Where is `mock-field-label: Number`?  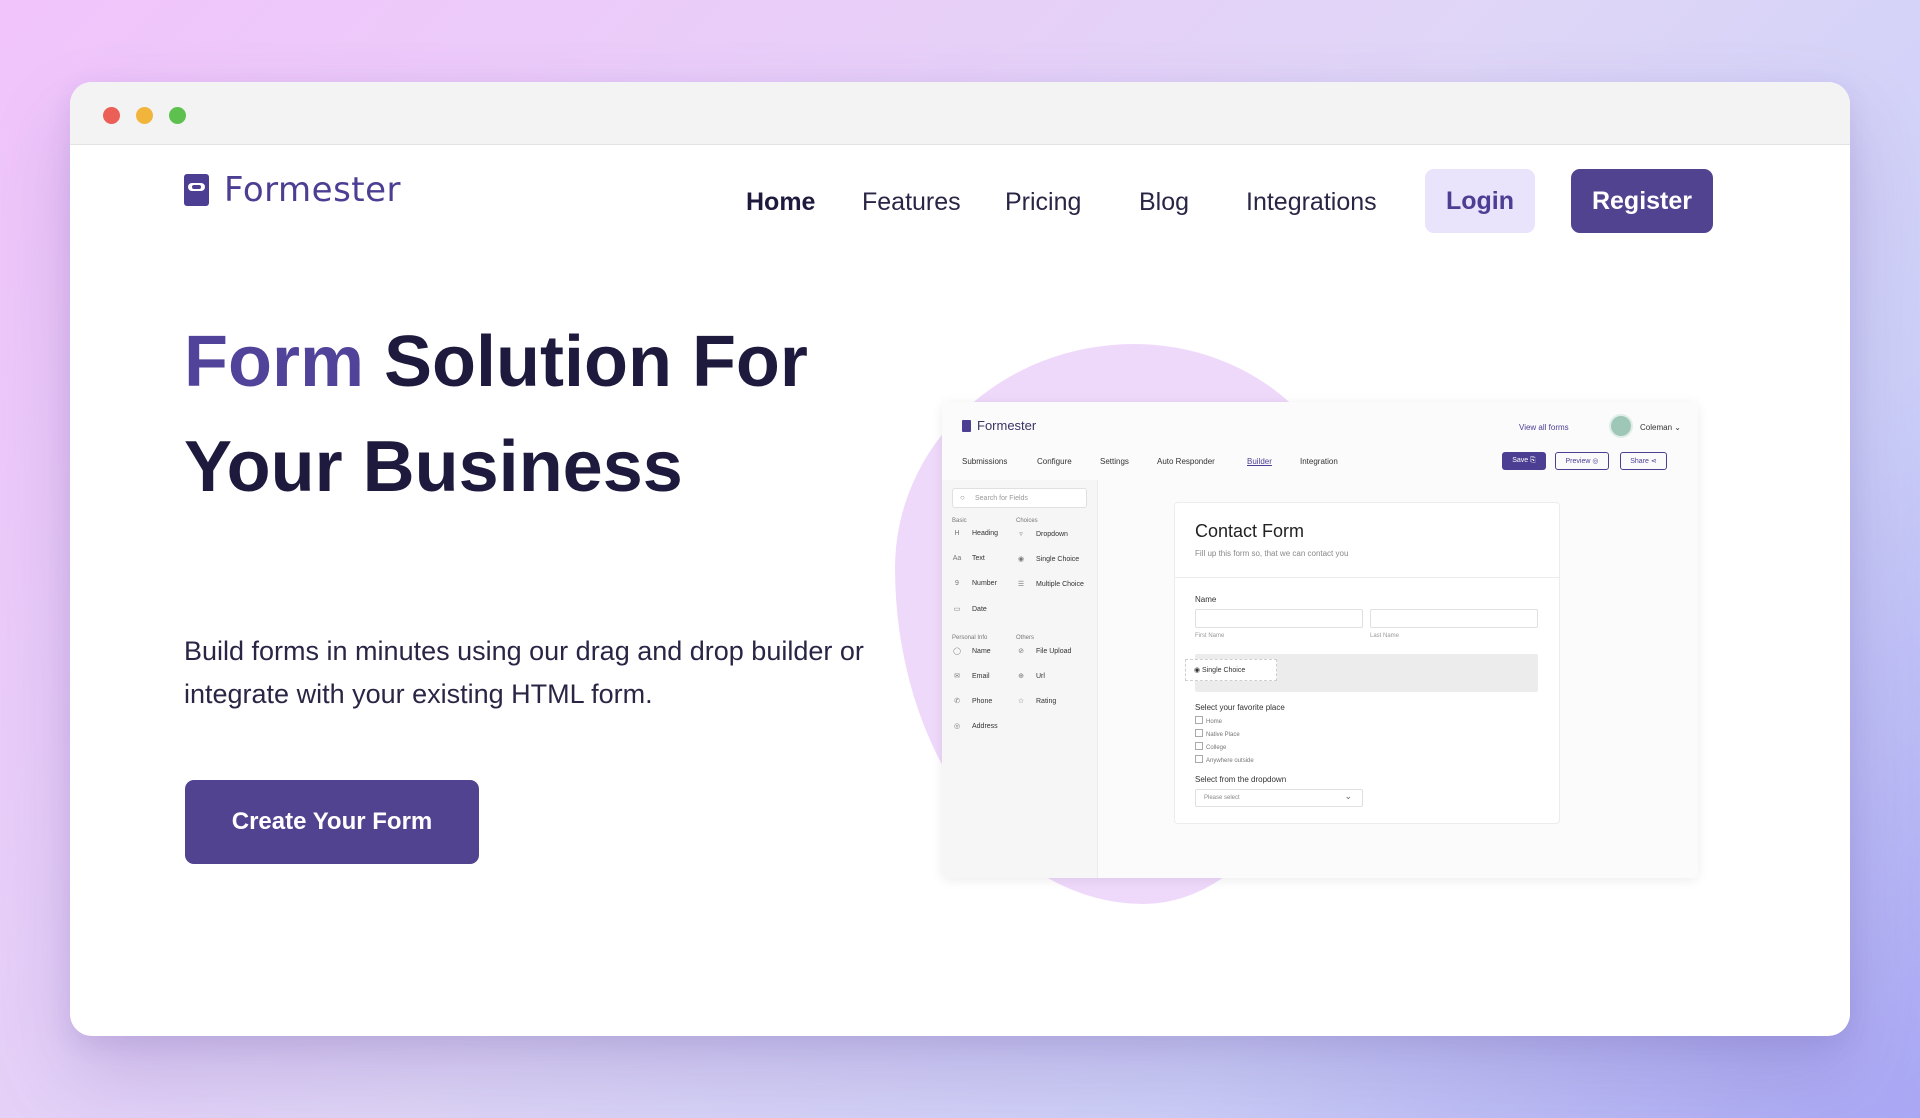
mock-field-label: Number is located at coordinates (984, 583).